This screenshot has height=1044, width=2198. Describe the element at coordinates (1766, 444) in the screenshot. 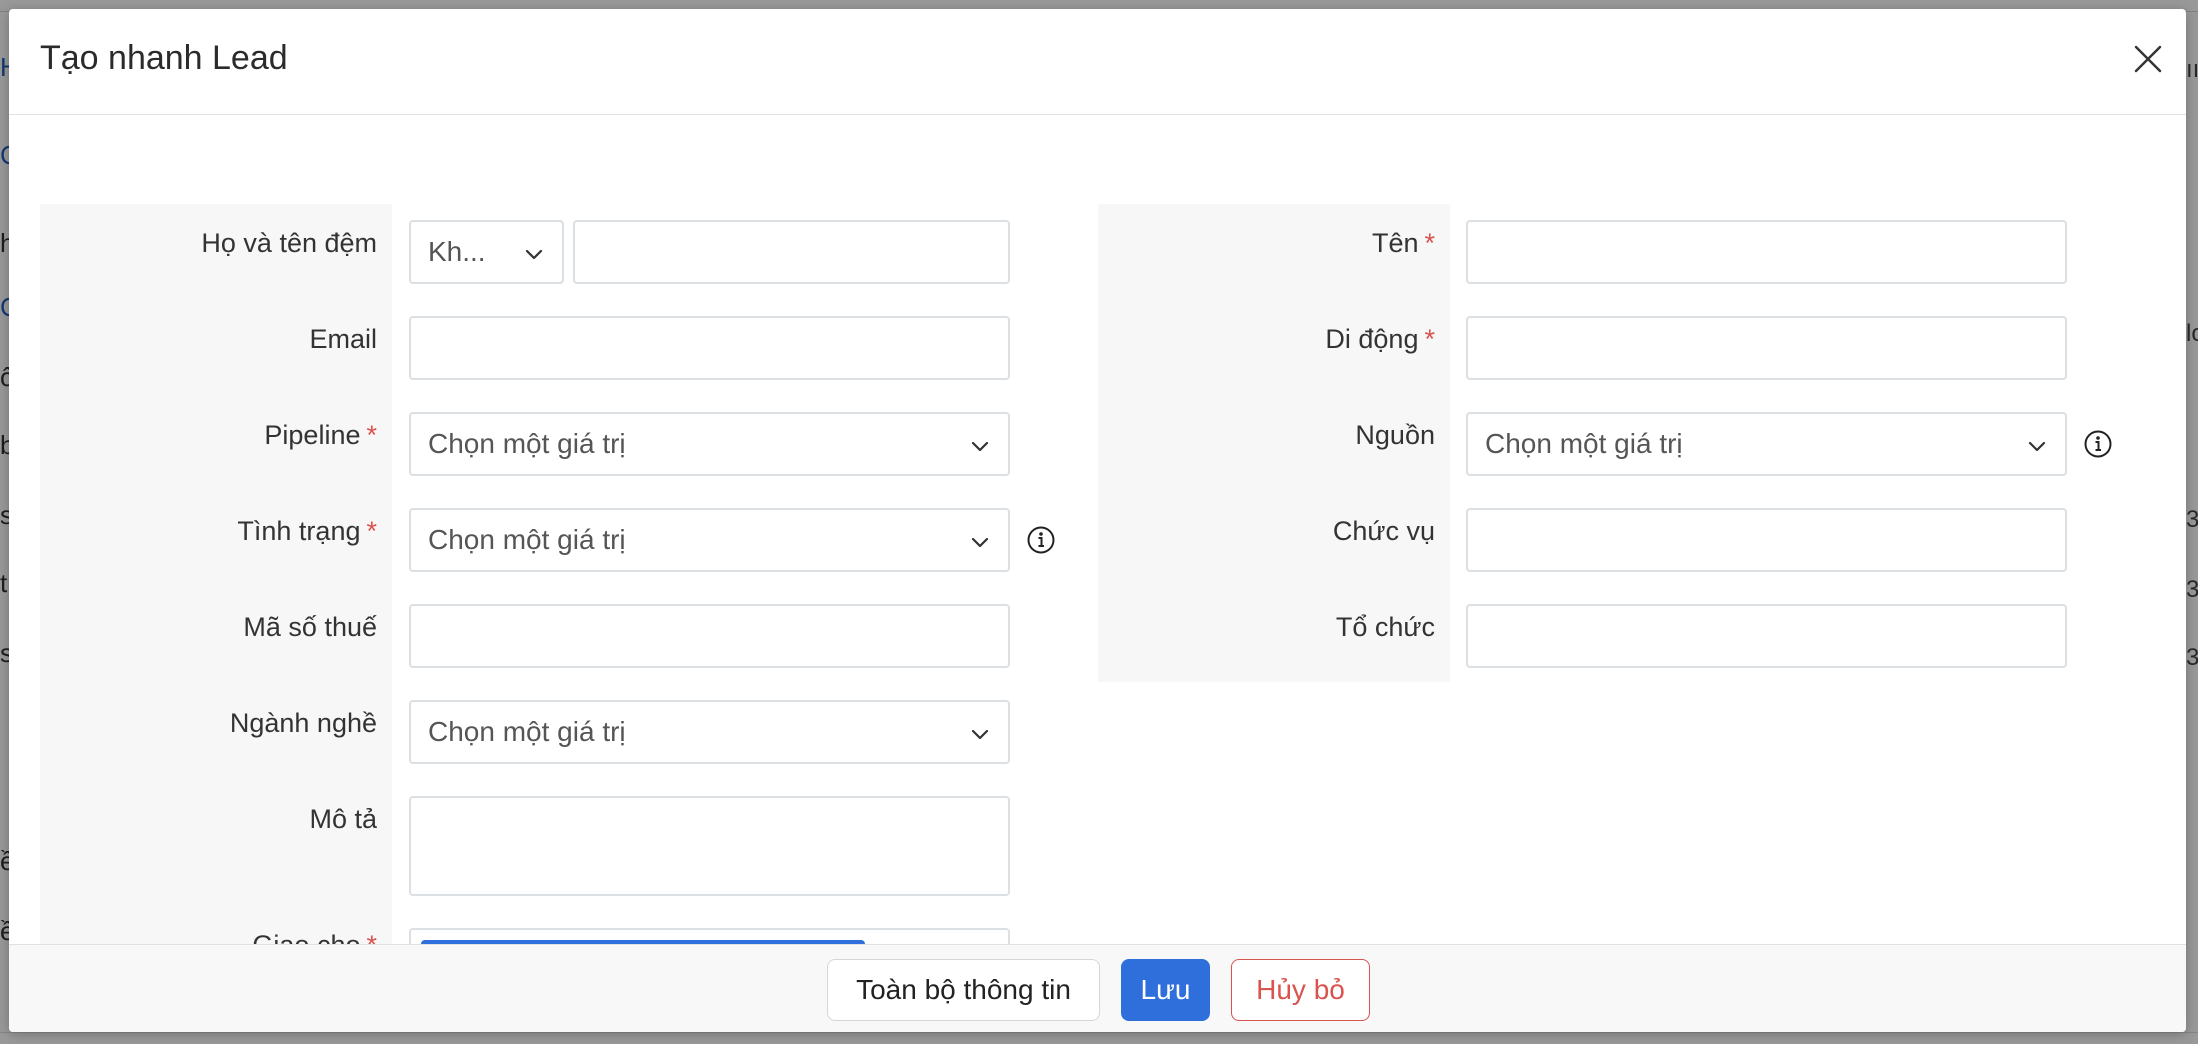

I see `source-select: Chọn một giá trị` at that location.